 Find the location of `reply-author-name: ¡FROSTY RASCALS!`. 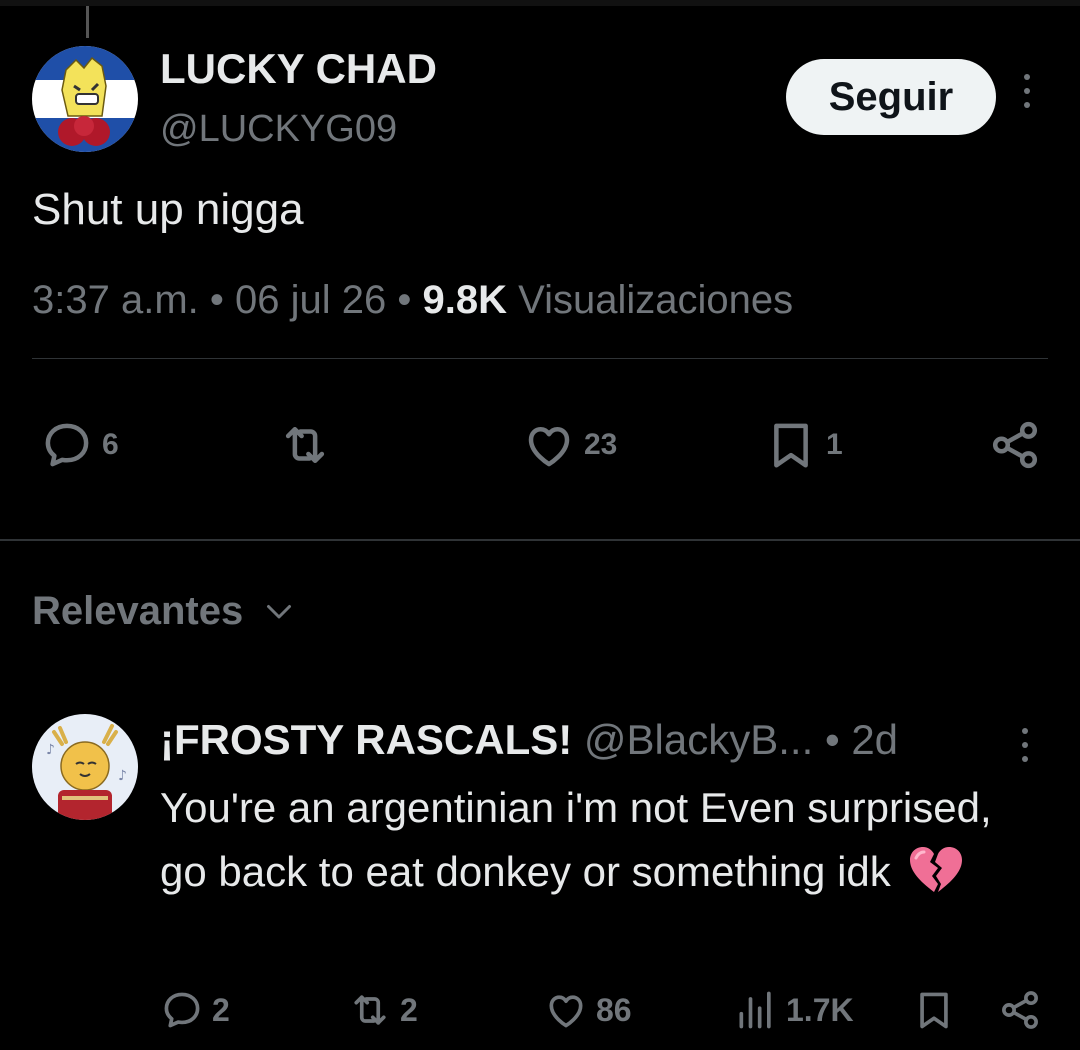

reply-author-name: ¡FROSTY RASCALS! is located at coordinates (366, 739).